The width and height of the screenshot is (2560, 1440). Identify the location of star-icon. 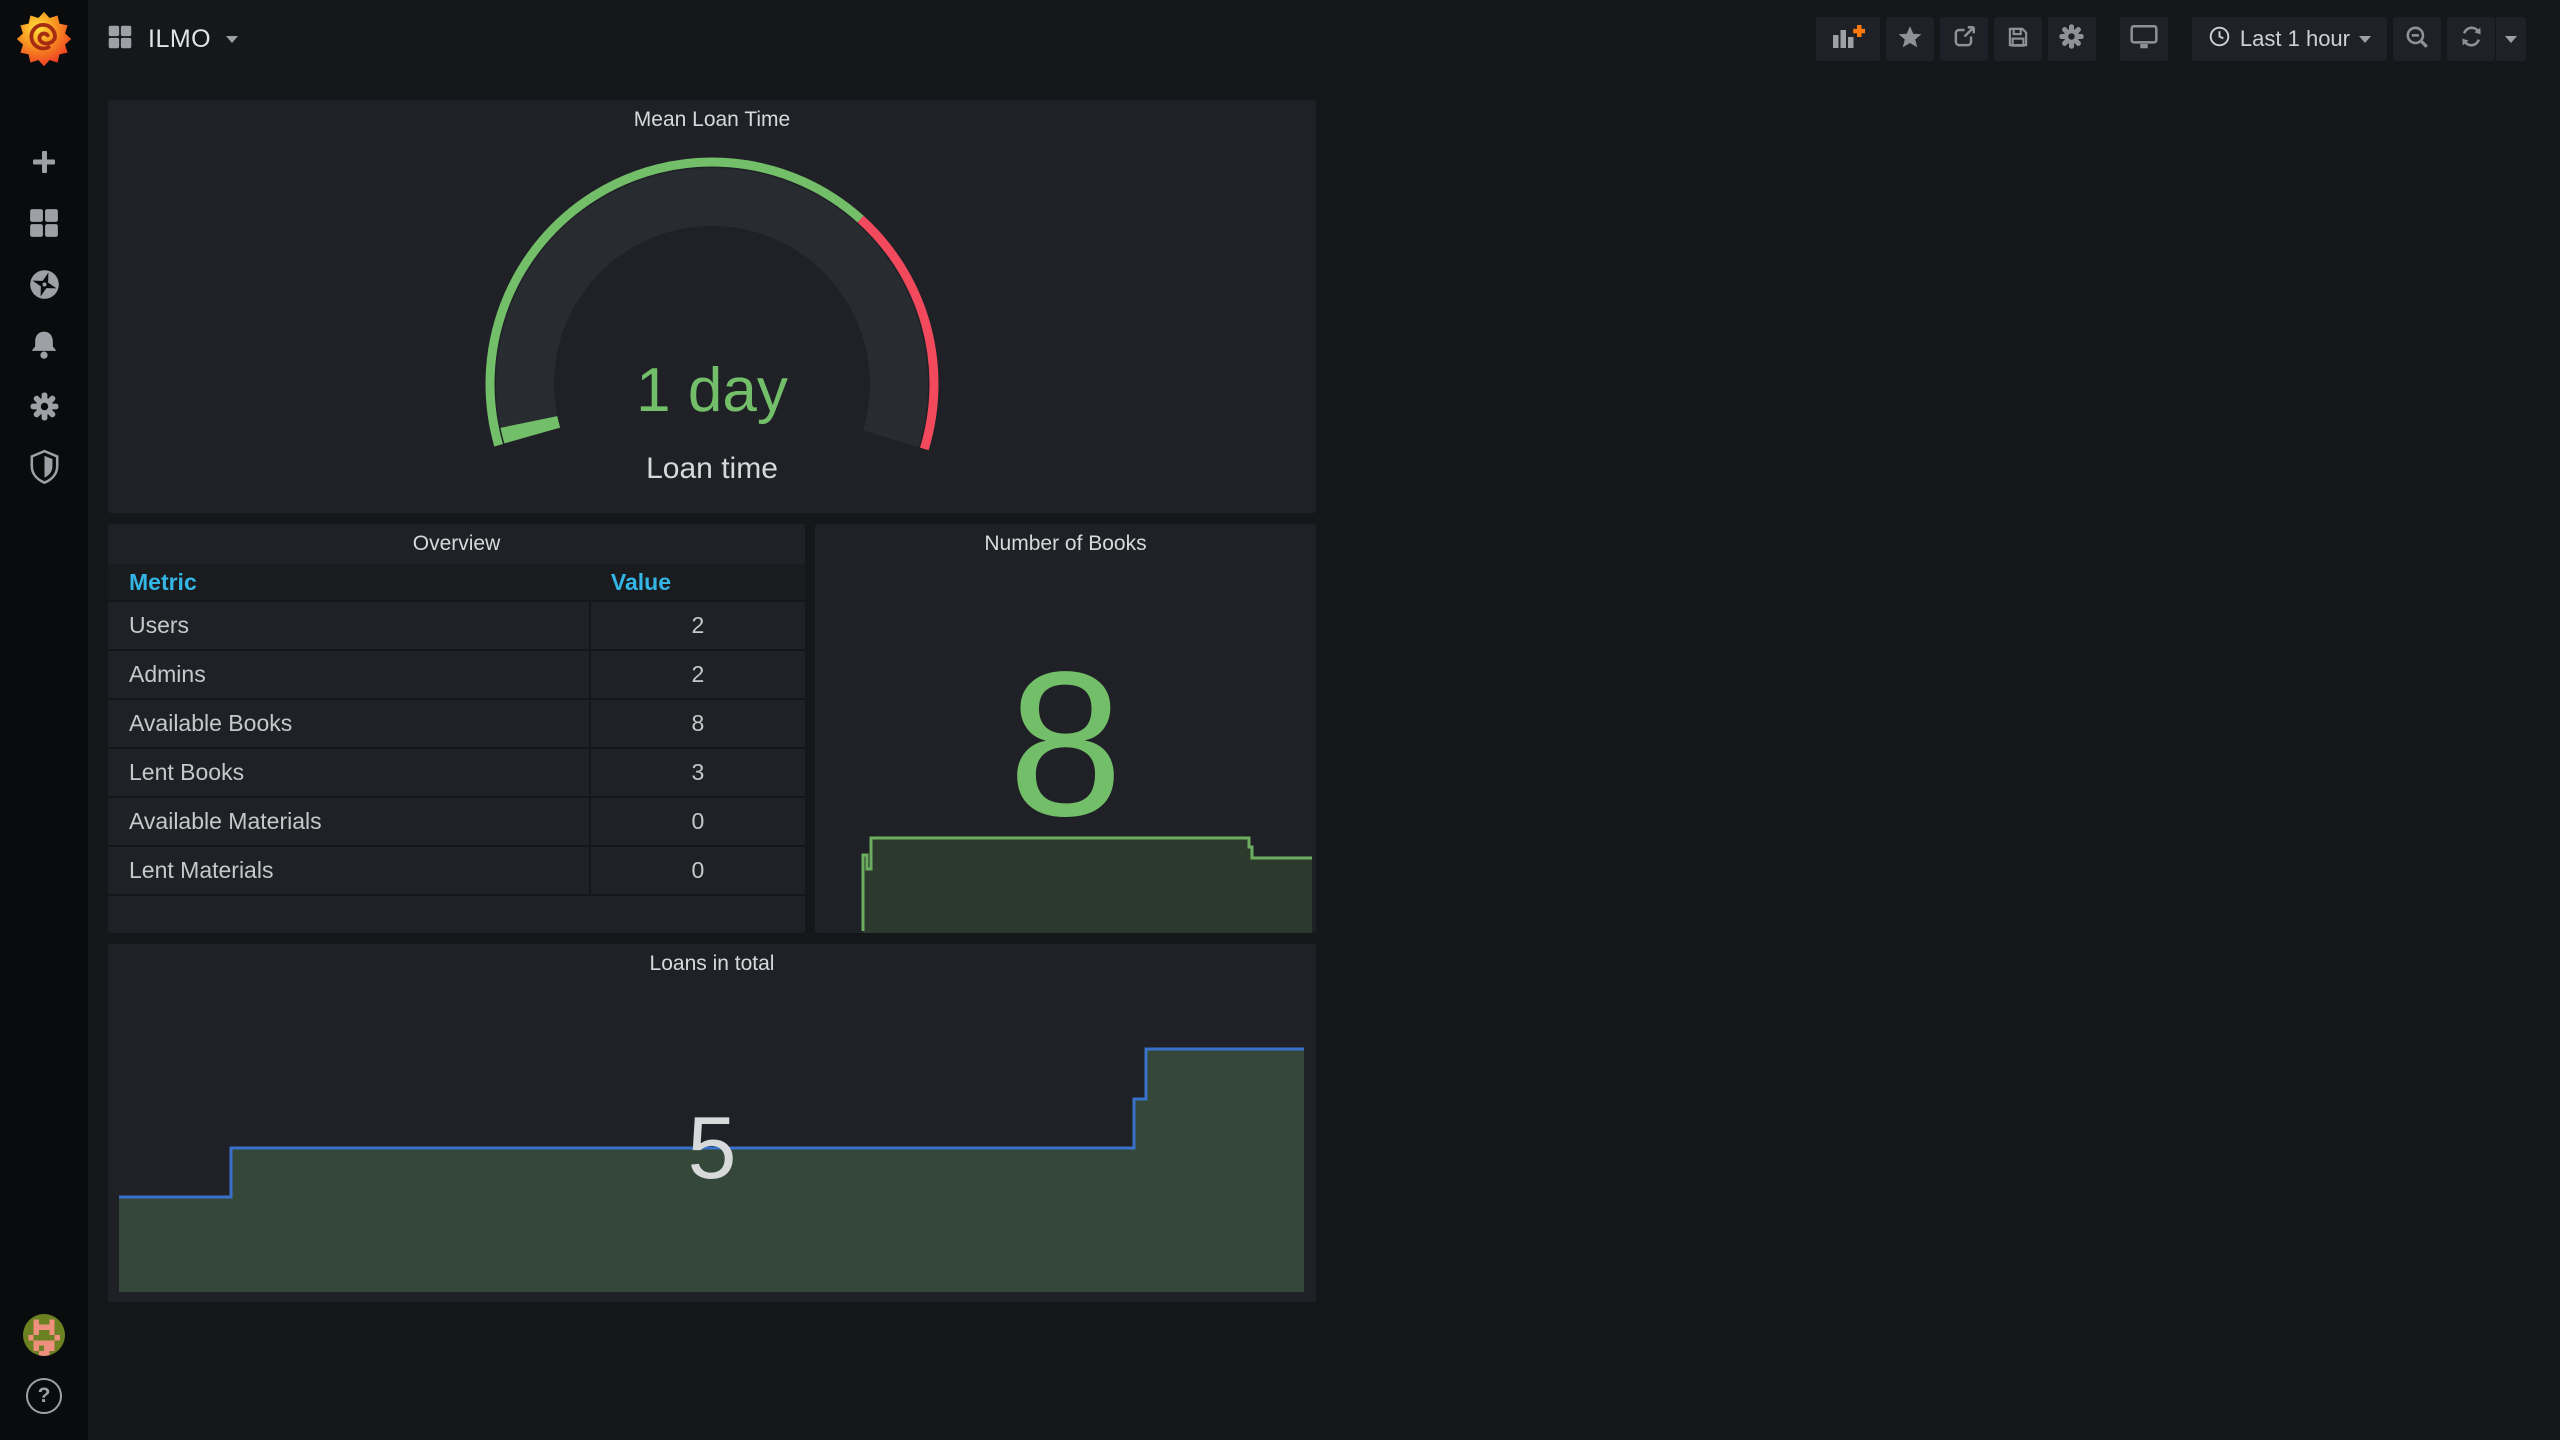
(1910, 39).